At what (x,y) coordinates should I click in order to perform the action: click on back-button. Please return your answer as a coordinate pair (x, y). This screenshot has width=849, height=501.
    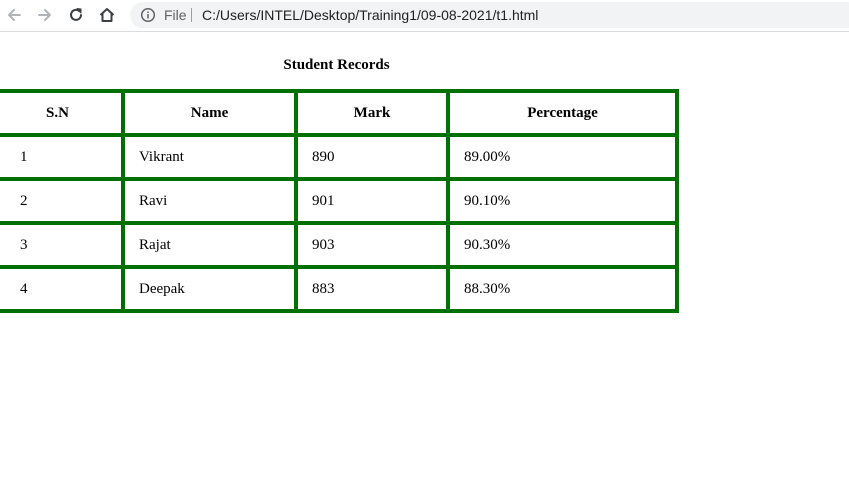
    Looking at the image, I should click on (14, 15).